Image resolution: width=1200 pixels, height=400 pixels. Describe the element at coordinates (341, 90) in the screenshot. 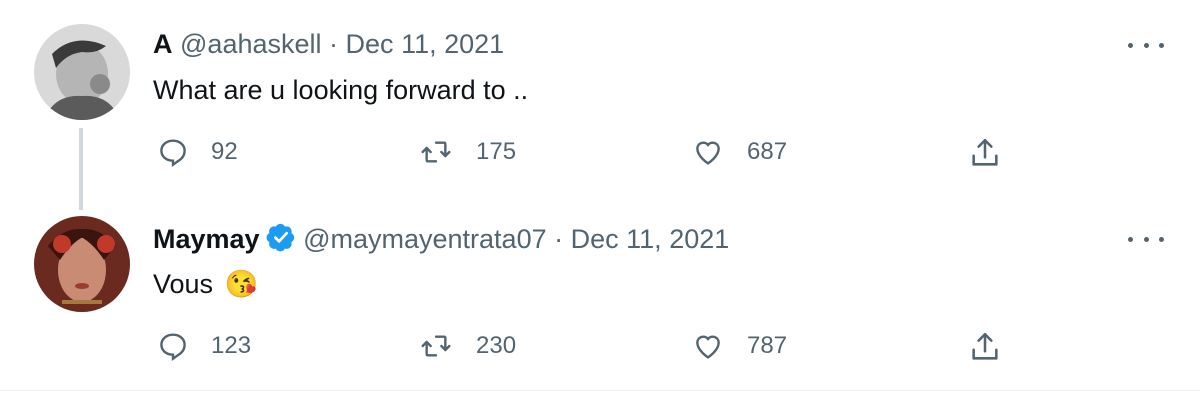

I see `tweet-text: What are u looking forward to ..` at that location.